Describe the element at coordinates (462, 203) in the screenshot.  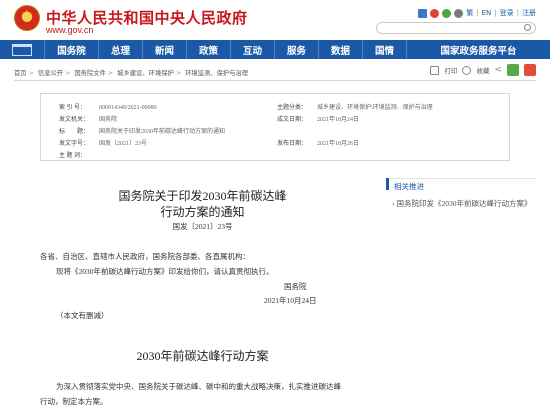
I see `sidebar-related-link: › 国务院印发《2030年前碳达峰行动方案》` at that location.